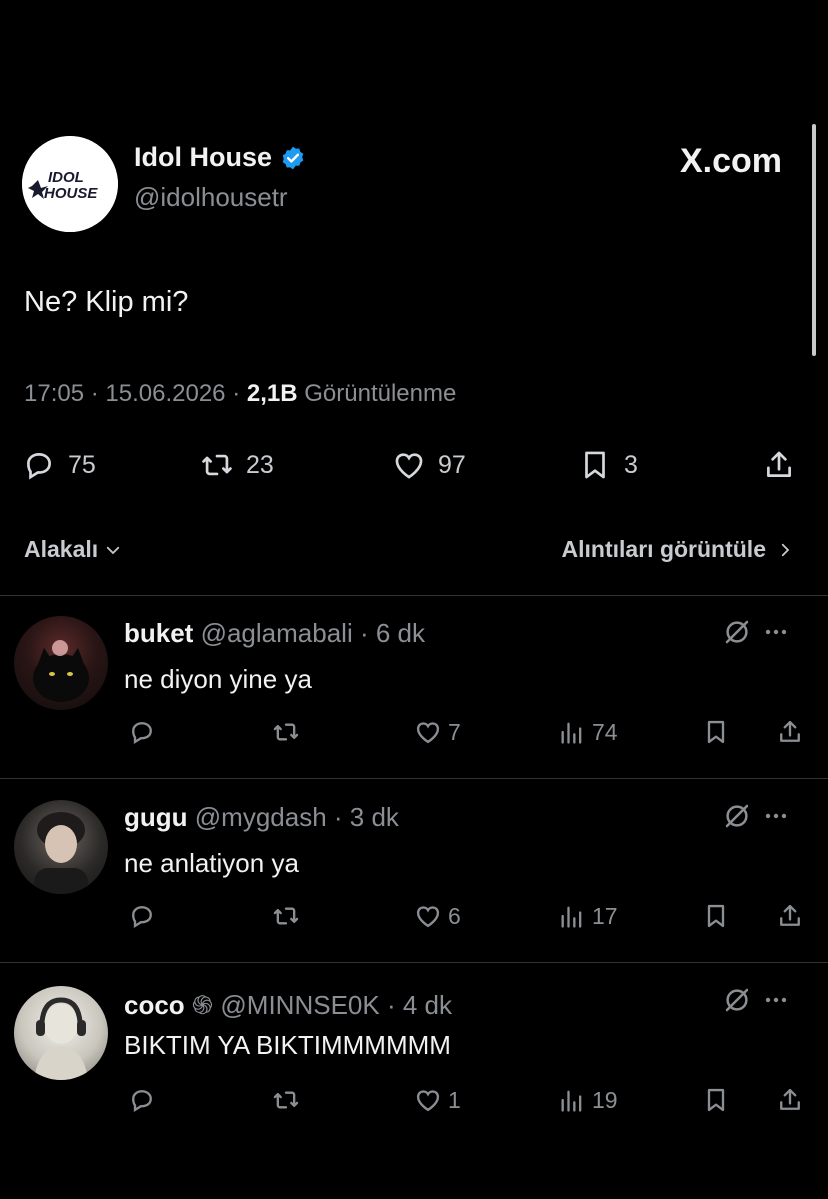 Image resolution: width=828 pixels, height=1199 pixels. I want to click on like-count: 7, so click(454, 731).